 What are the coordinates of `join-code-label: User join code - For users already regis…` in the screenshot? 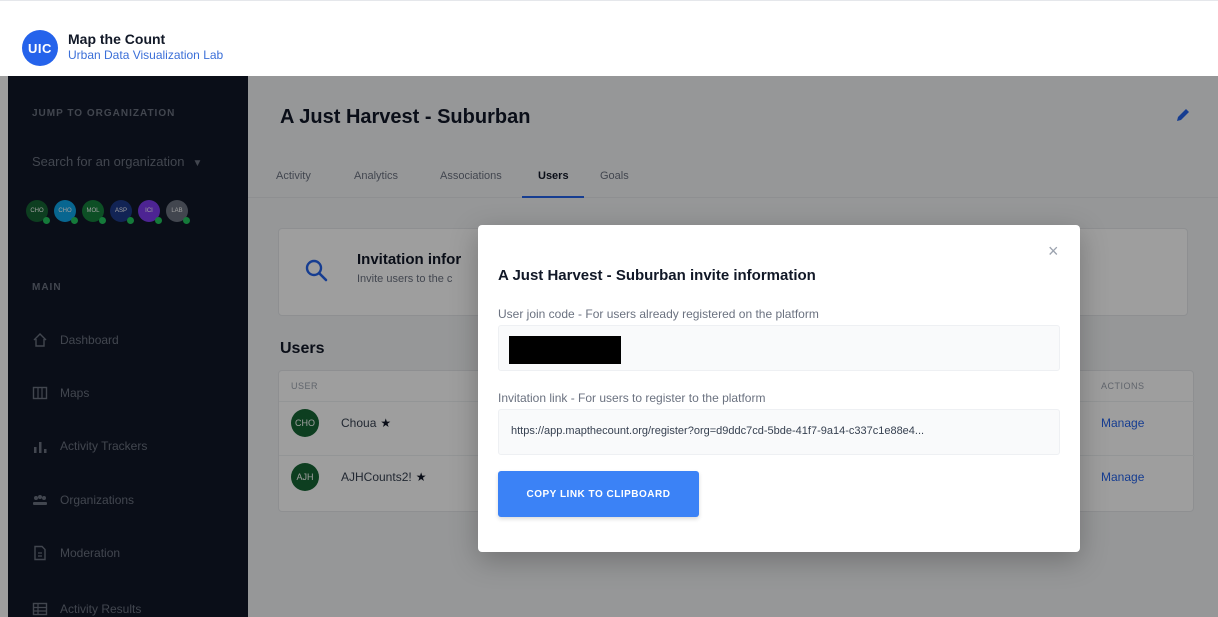 It's located at (658, 314).